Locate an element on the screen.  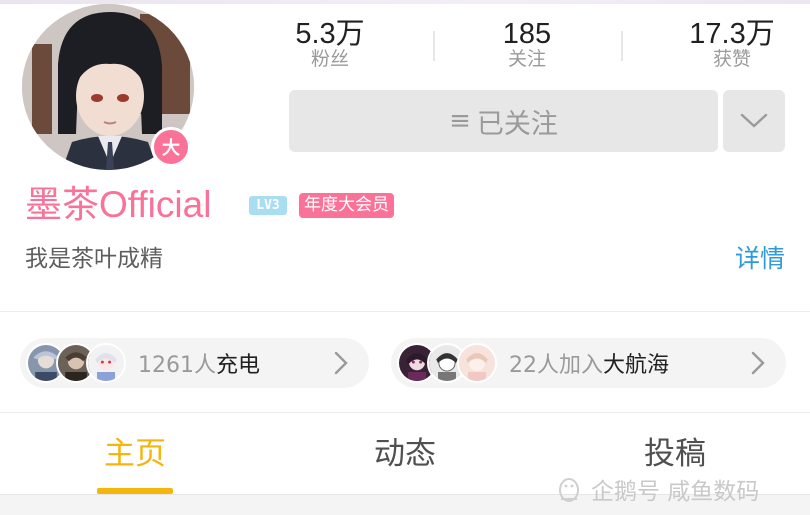
user-bio: 我是茶叶成精 is located at coordinates (94, 259).